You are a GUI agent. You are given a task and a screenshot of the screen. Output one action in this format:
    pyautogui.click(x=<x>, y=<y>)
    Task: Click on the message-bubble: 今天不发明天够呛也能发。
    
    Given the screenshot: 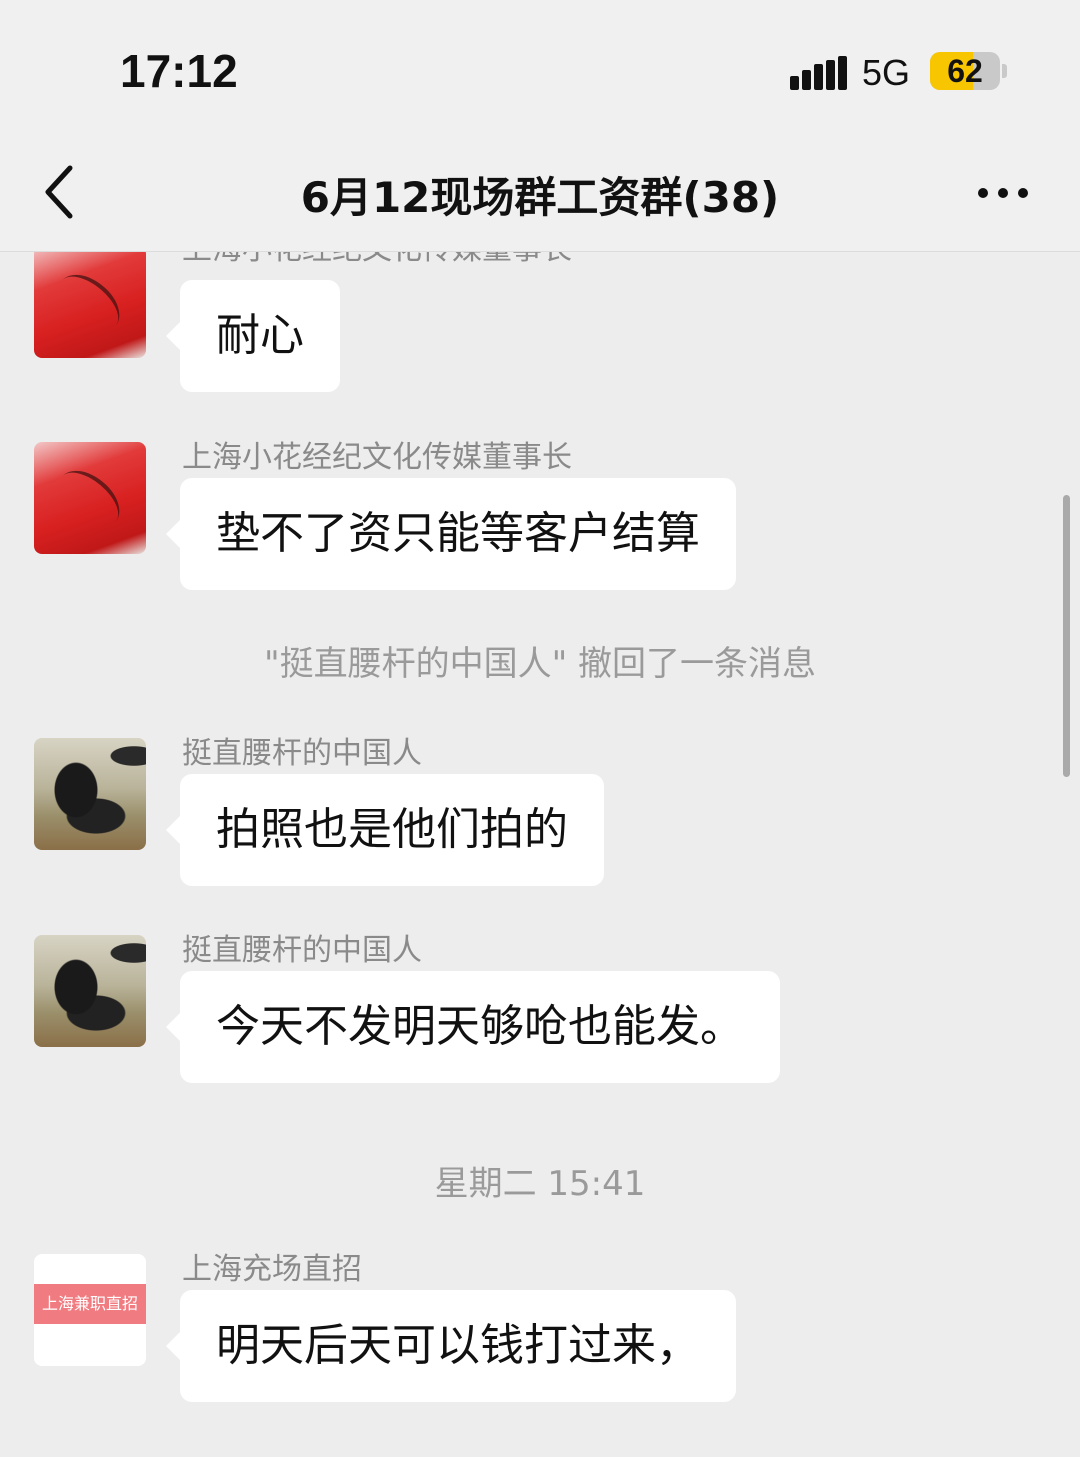 What is the action you would take?
    pyautogui.click(x=473, y=1027)
    